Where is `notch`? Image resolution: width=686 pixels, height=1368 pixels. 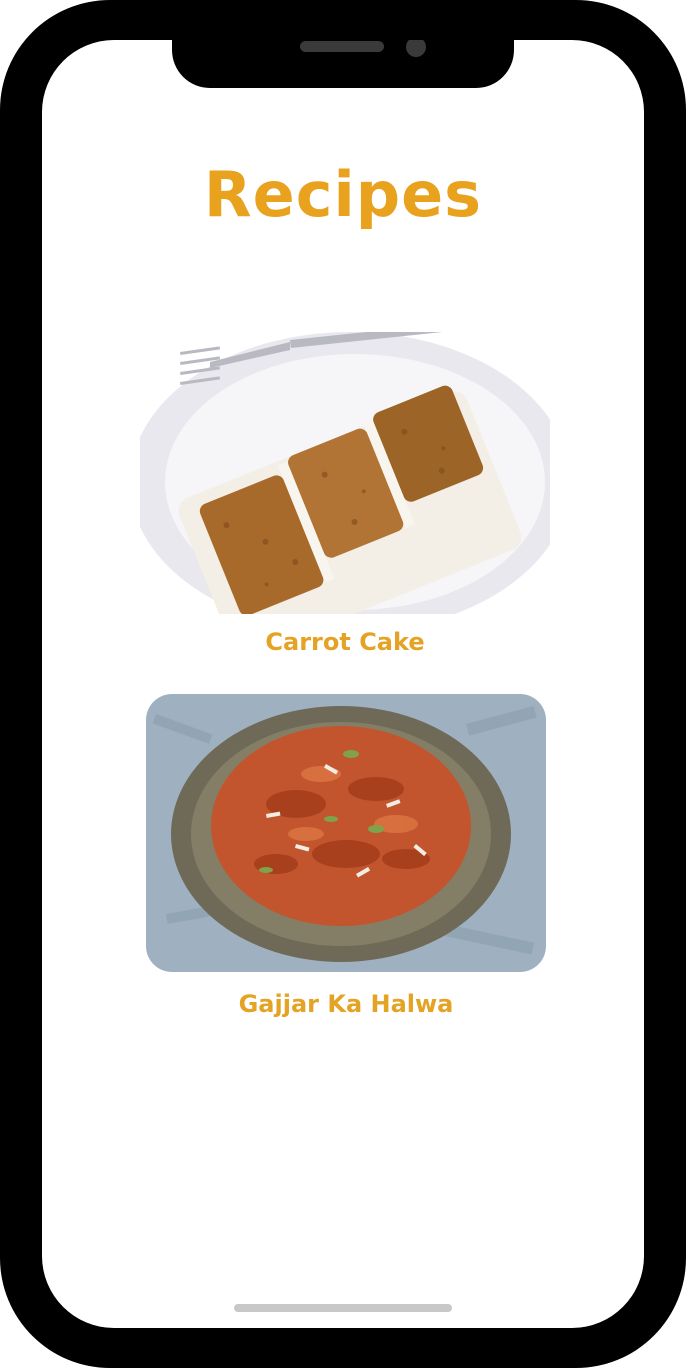
notch is located at coordinates (343, 64).